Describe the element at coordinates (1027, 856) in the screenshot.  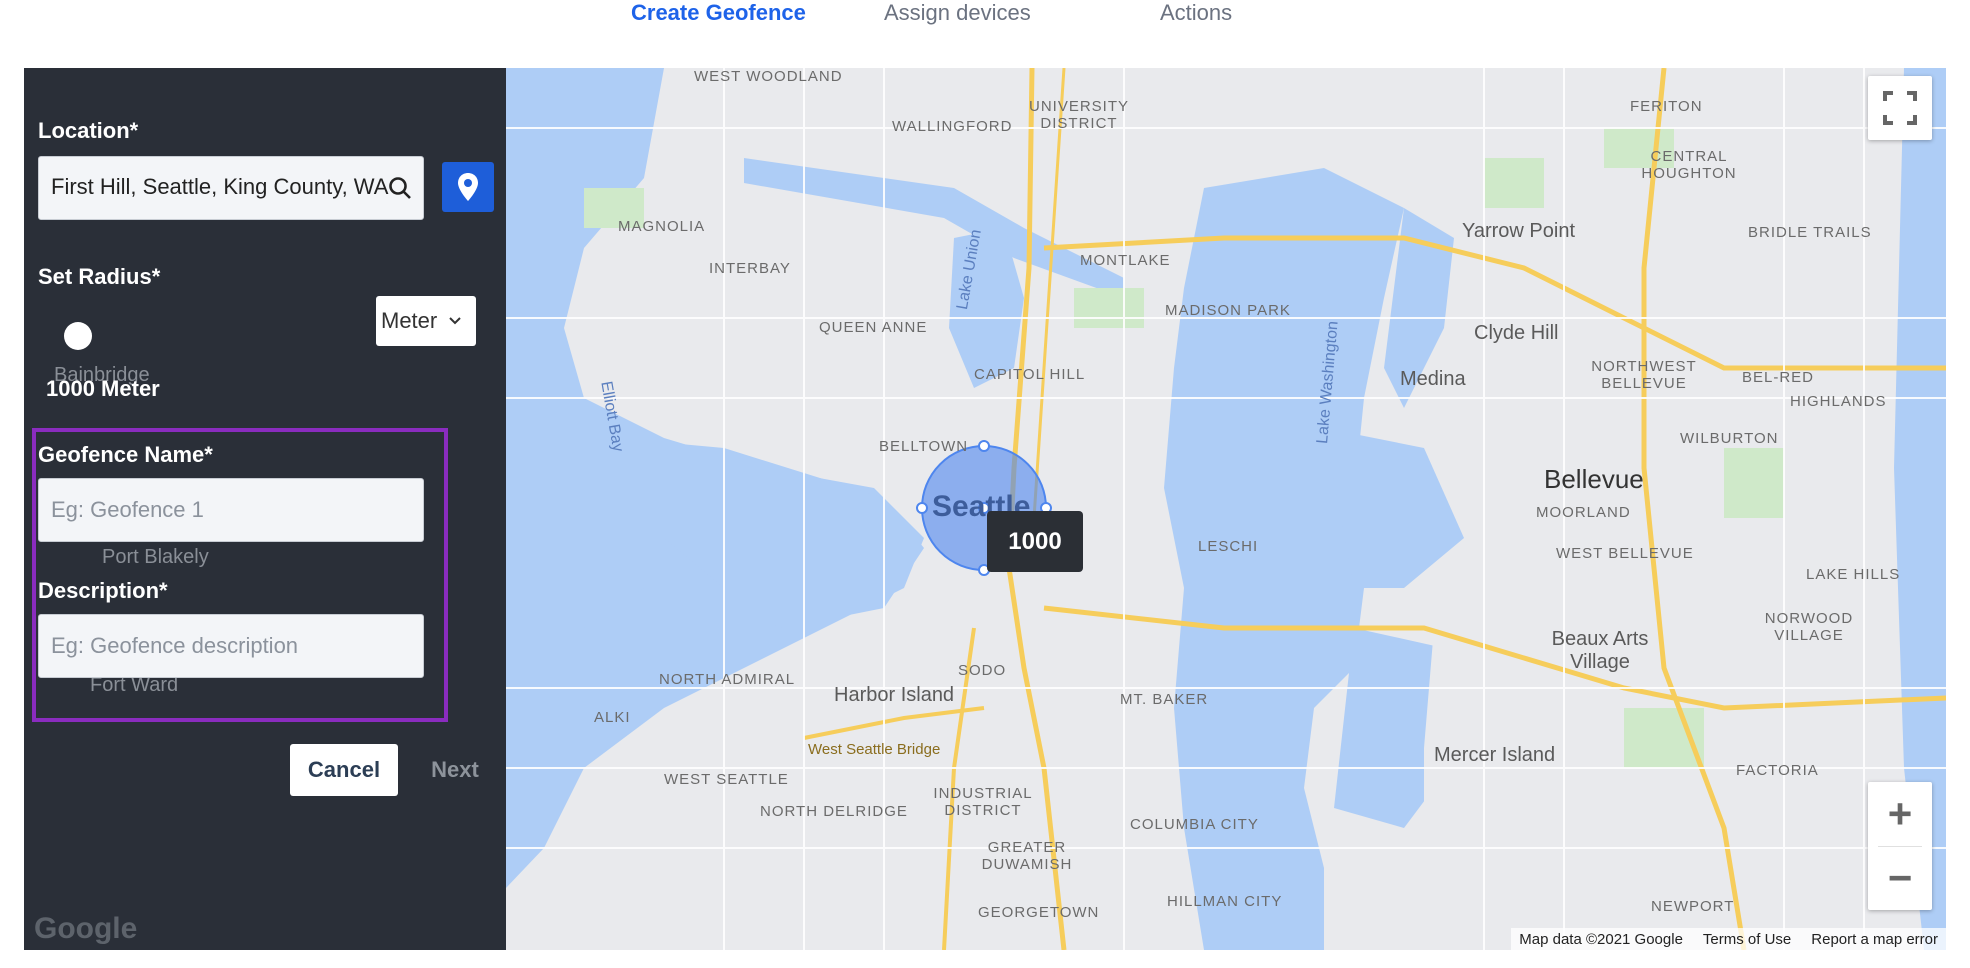
I see `map-label-greater-duwamish: GREATER DUWAMISH` at that location.